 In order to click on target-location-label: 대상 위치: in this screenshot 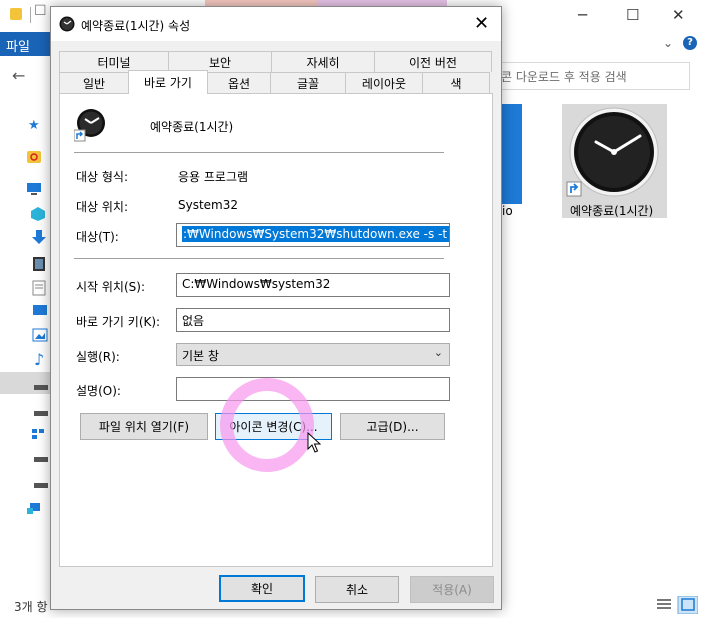, I will do `click(102, 207)`.